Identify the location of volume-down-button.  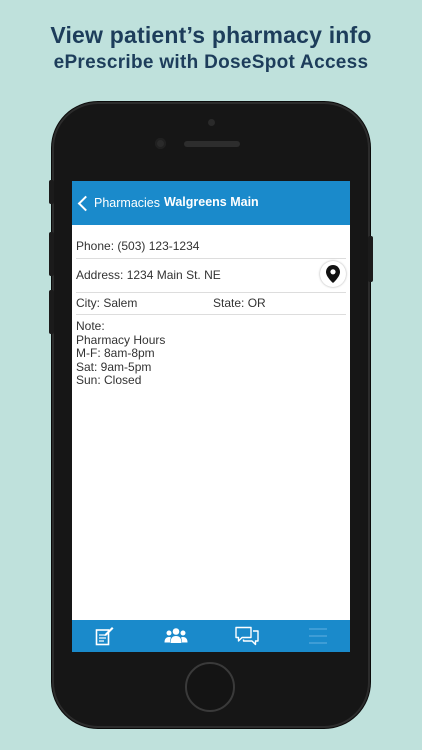
(51, 312).